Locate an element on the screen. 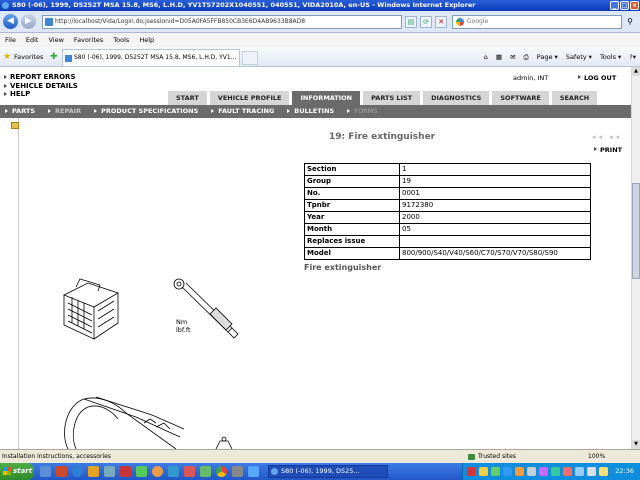 This screenshot has height=480, width=640. quicklaunch-chrome-icon is located at coordinates (221, 471).